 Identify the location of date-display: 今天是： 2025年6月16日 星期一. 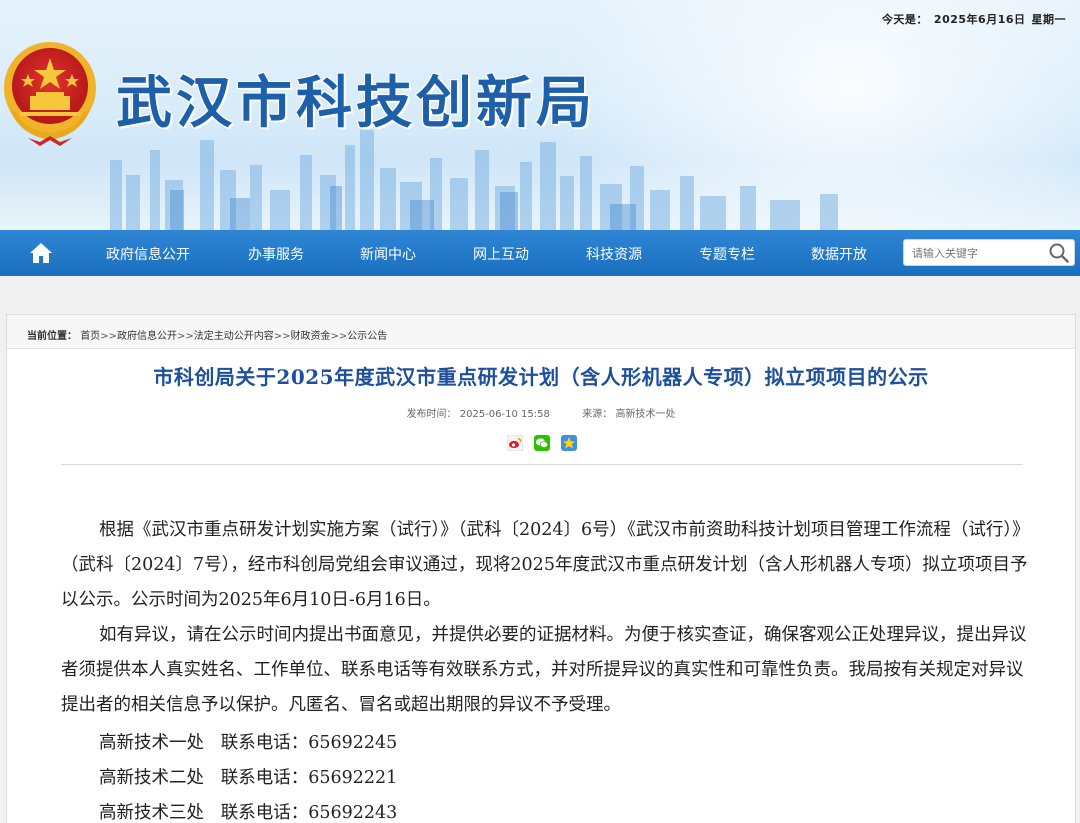
(971, 19).